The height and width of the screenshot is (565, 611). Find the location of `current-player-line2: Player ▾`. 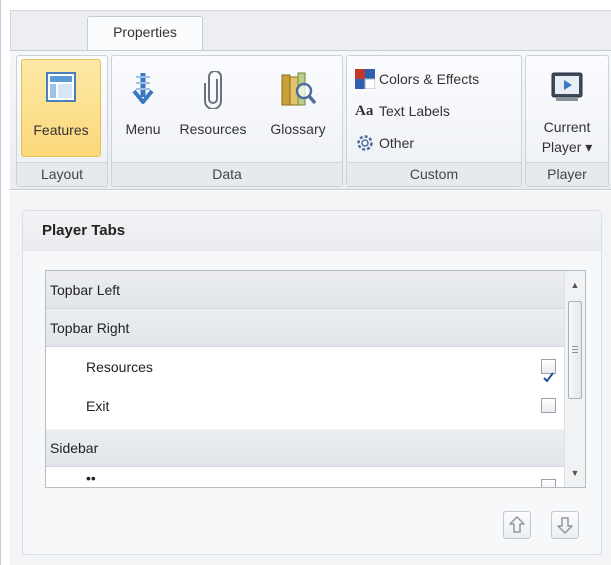

current-player-line2: Player ▾ is located at coordinates (567, 147).